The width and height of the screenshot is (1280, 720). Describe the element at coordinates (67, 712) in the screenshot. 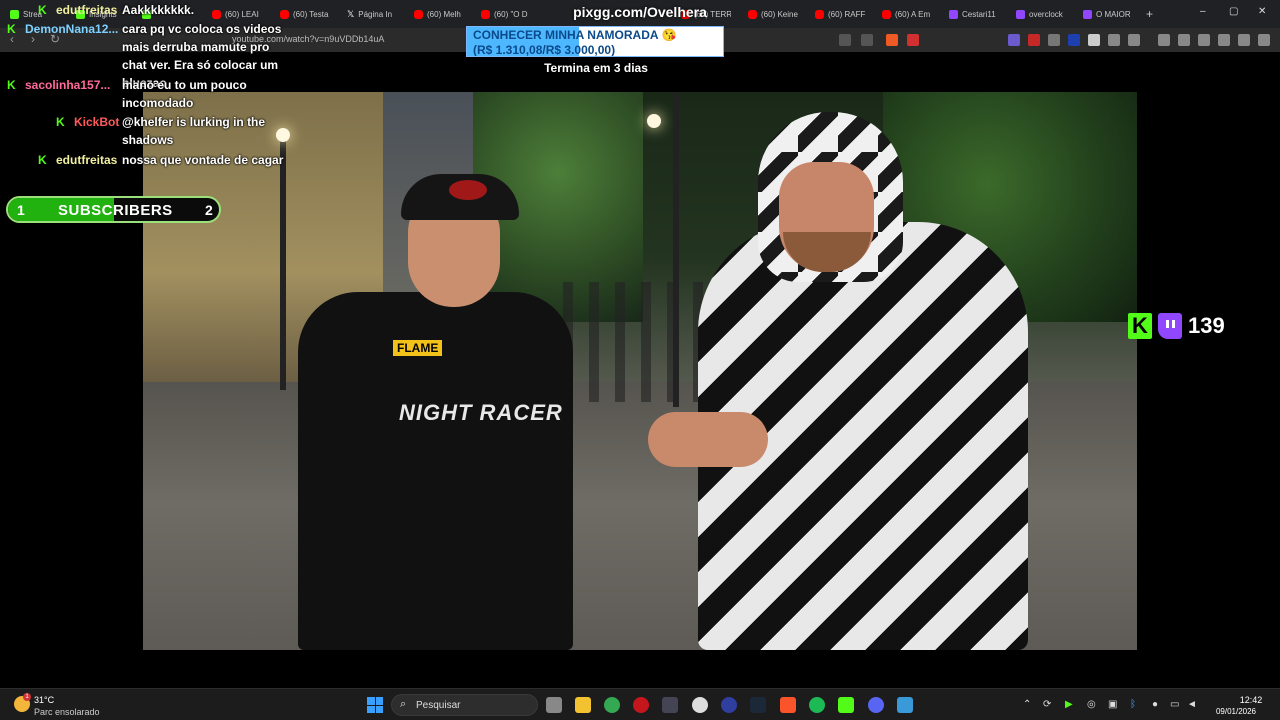

I see `weather-description: Parc ensolarado` at that location.